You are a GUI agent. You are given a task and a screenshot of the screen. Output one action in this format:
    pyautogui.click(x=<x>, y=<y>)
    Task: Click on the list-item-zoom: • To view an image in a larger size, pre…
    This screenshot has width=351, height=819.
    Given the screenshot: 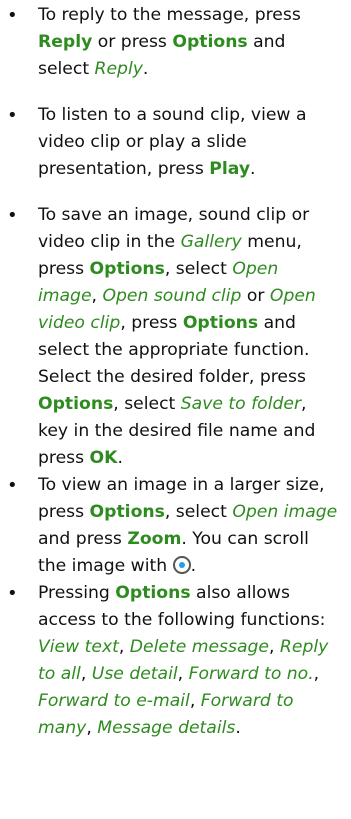 What is the action you would take?
    pyautogui.click(x=172, y=526)
    